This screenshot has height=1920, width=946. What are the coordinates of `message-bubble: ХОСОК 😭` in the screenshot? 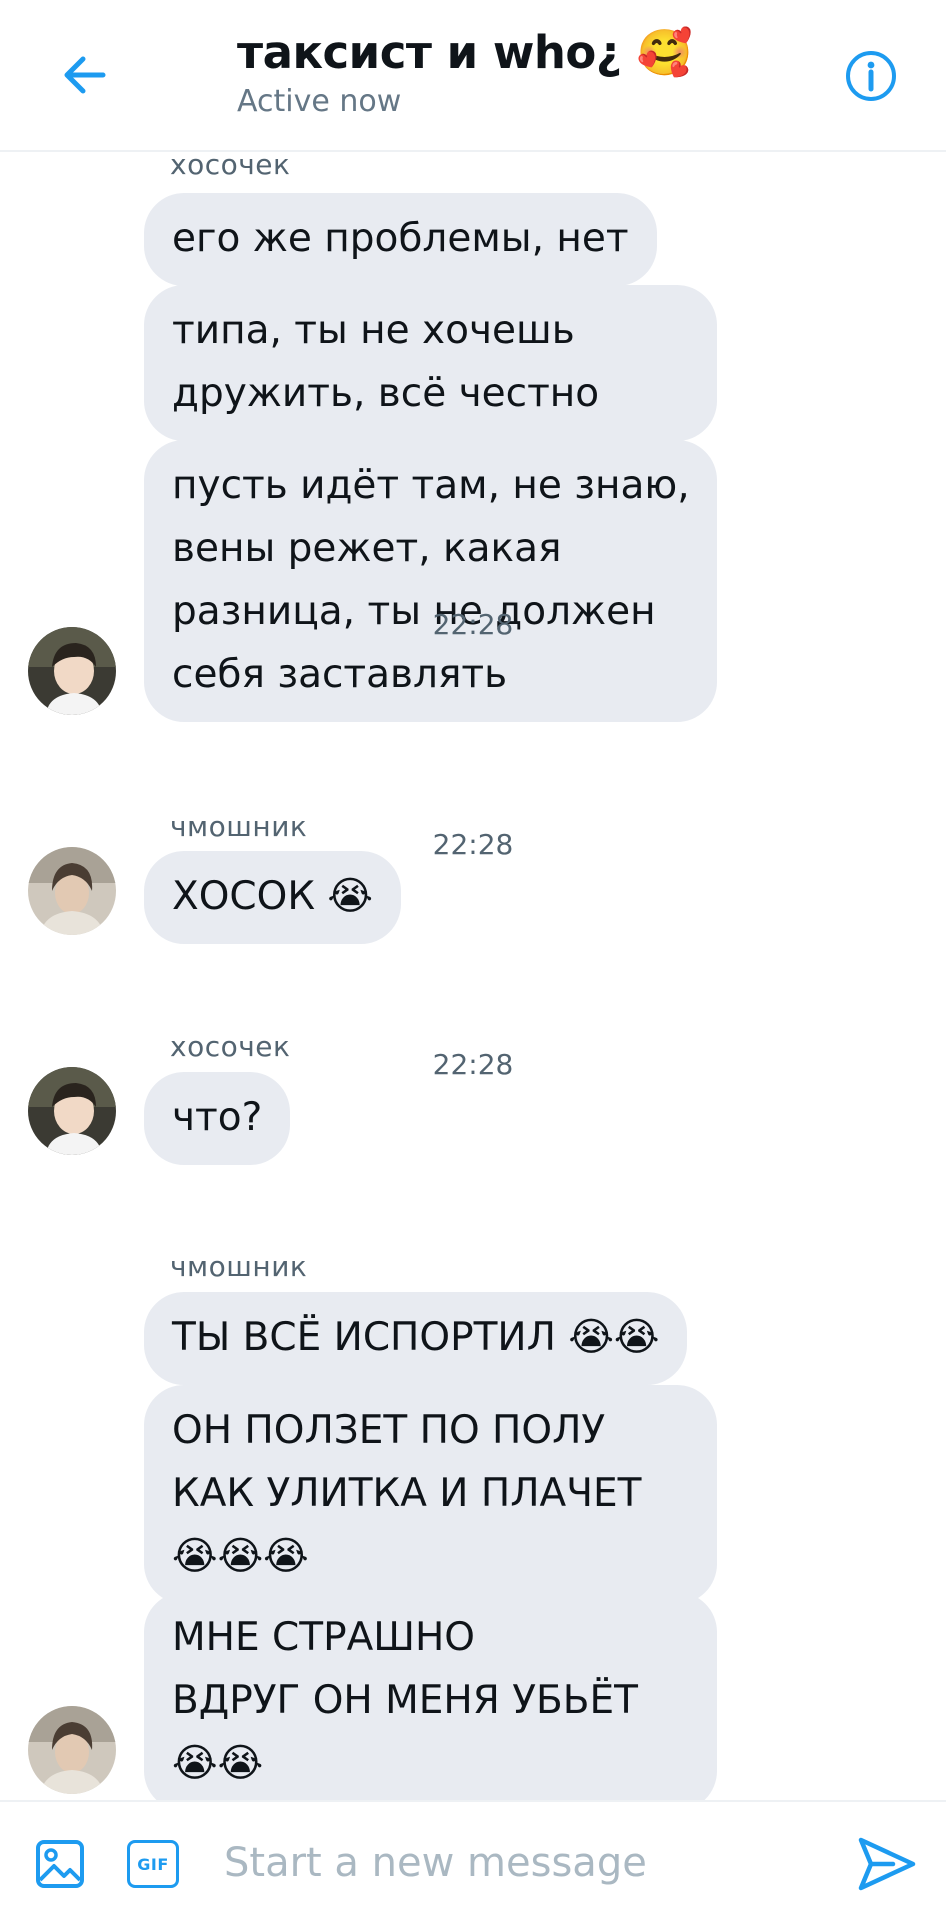 It's located at (272, 897).